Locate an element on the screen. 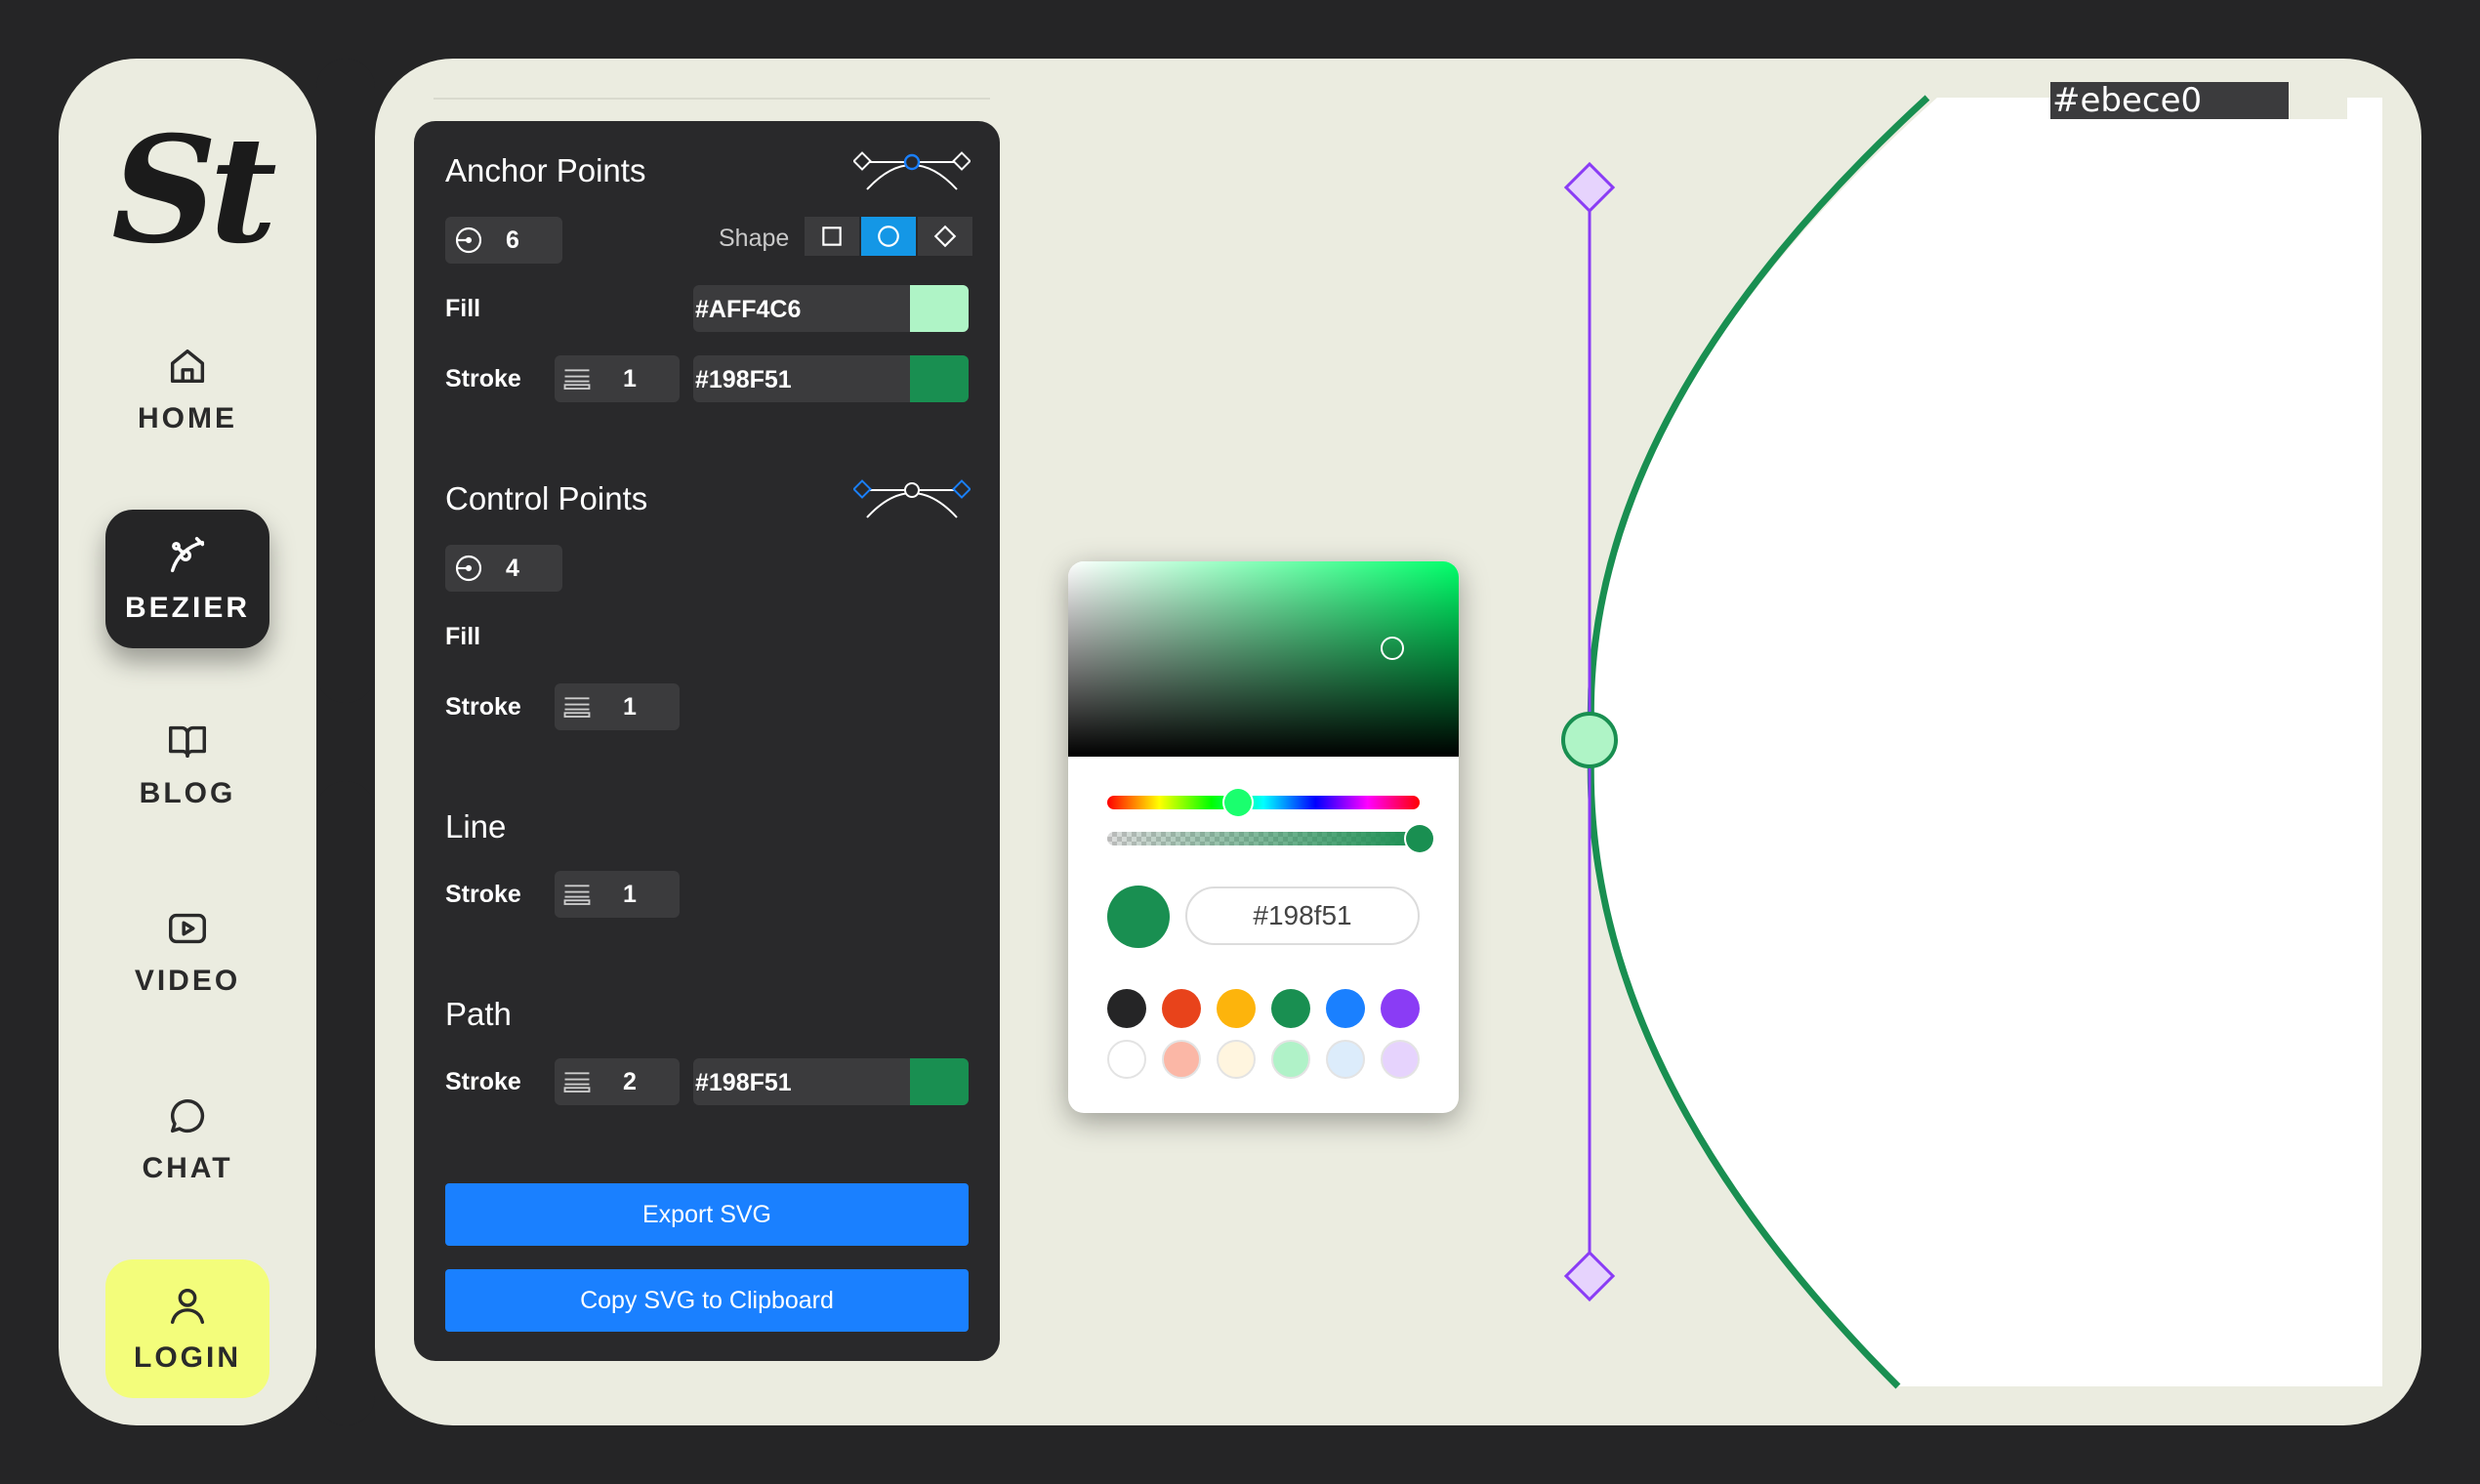  saturation-area is located at coordinates (1263, 659).